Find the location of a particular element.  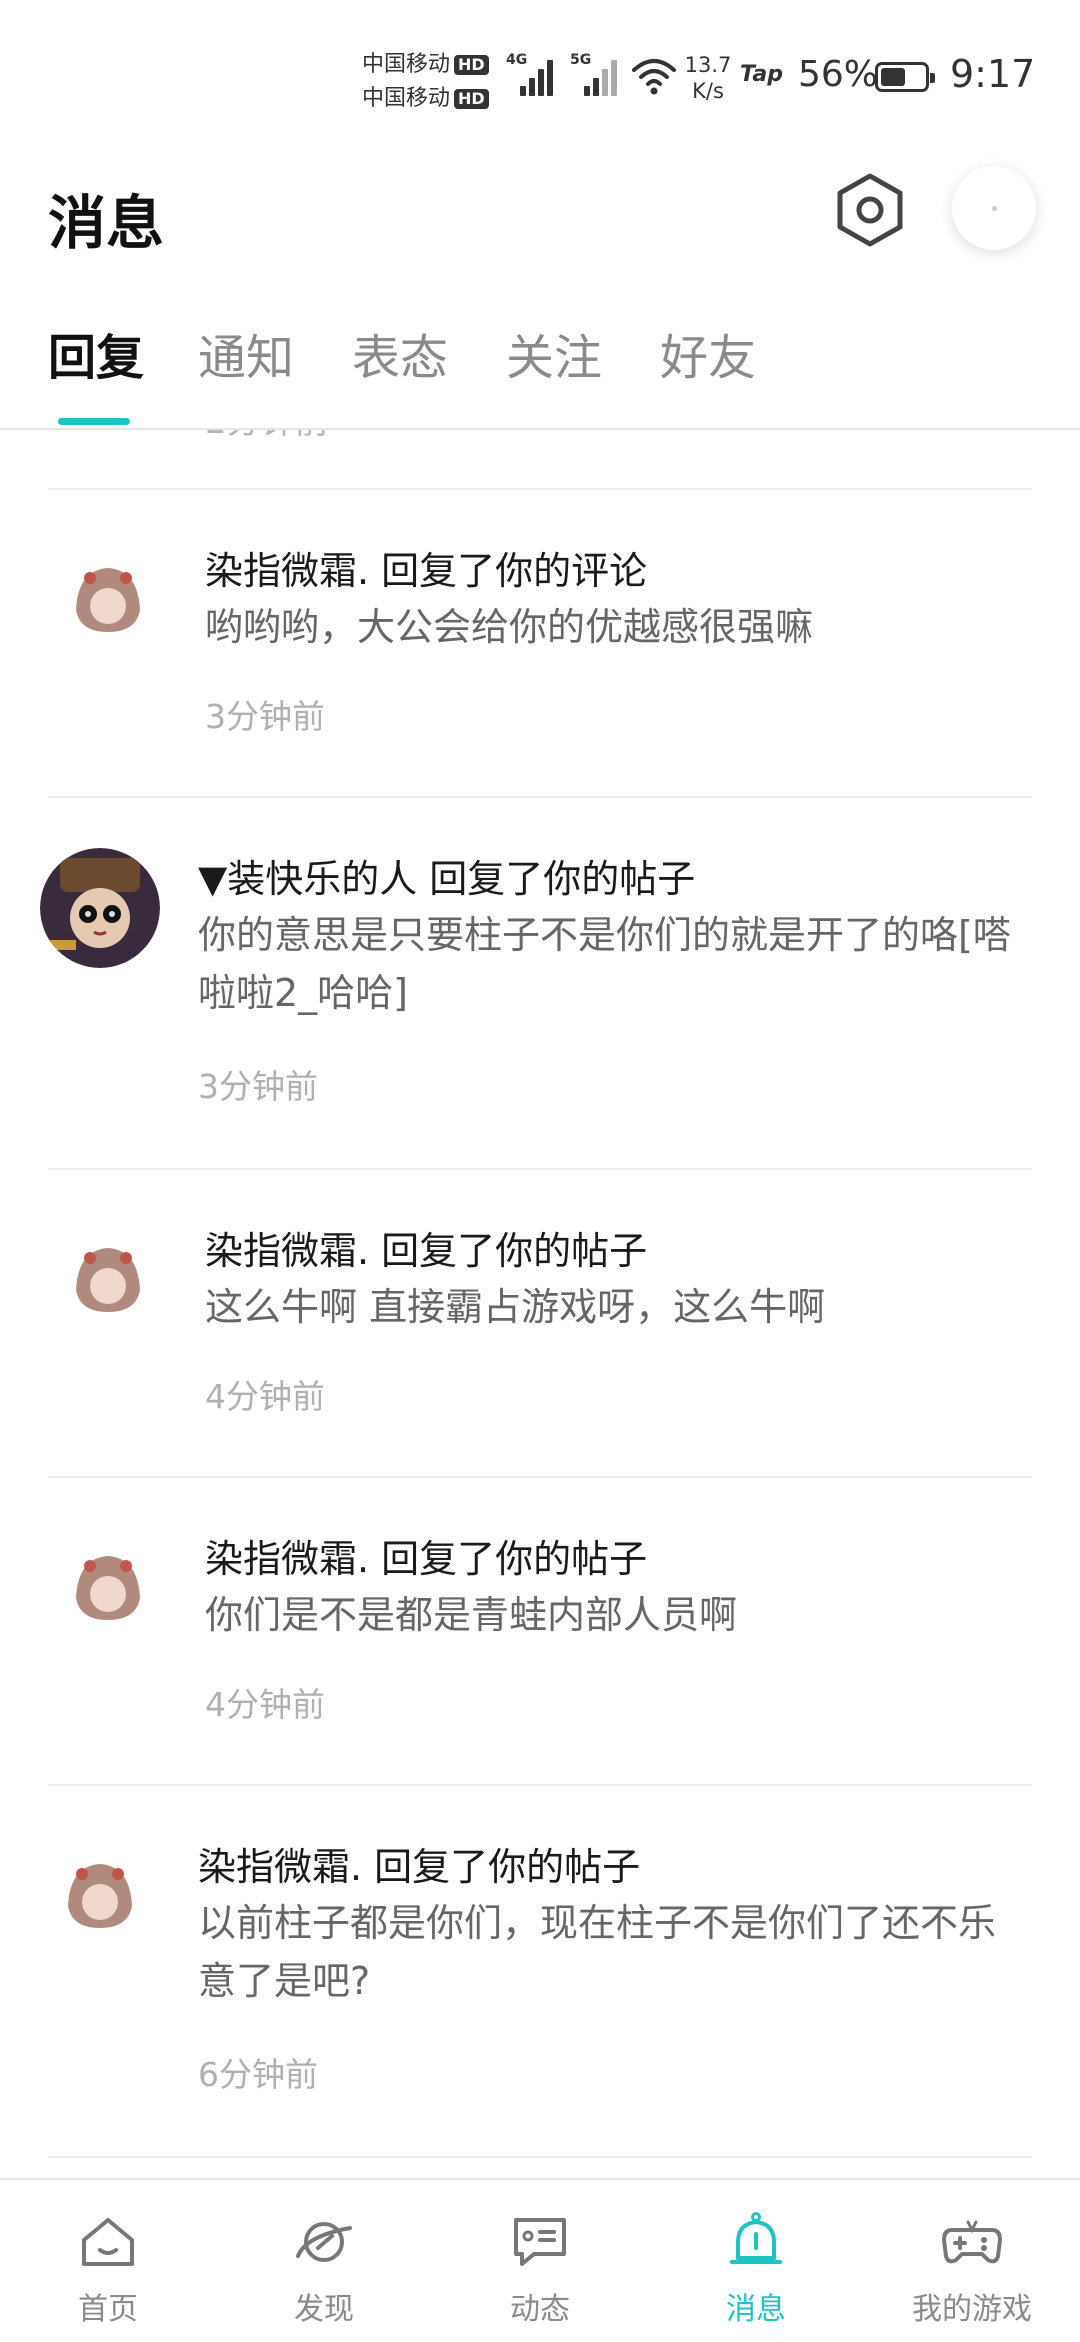

nav-messages: 消息 is located at coordinates (756, 2261).